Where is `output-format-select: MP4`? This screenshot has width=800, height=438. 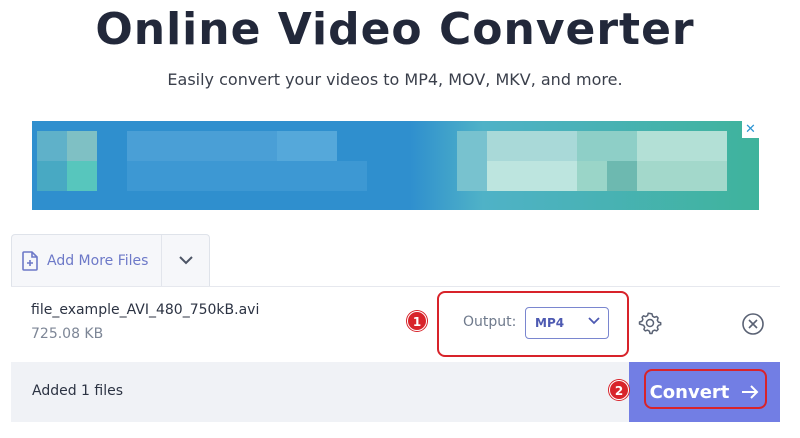
output-format-select: MP4 is located at coordinates (567, 323).